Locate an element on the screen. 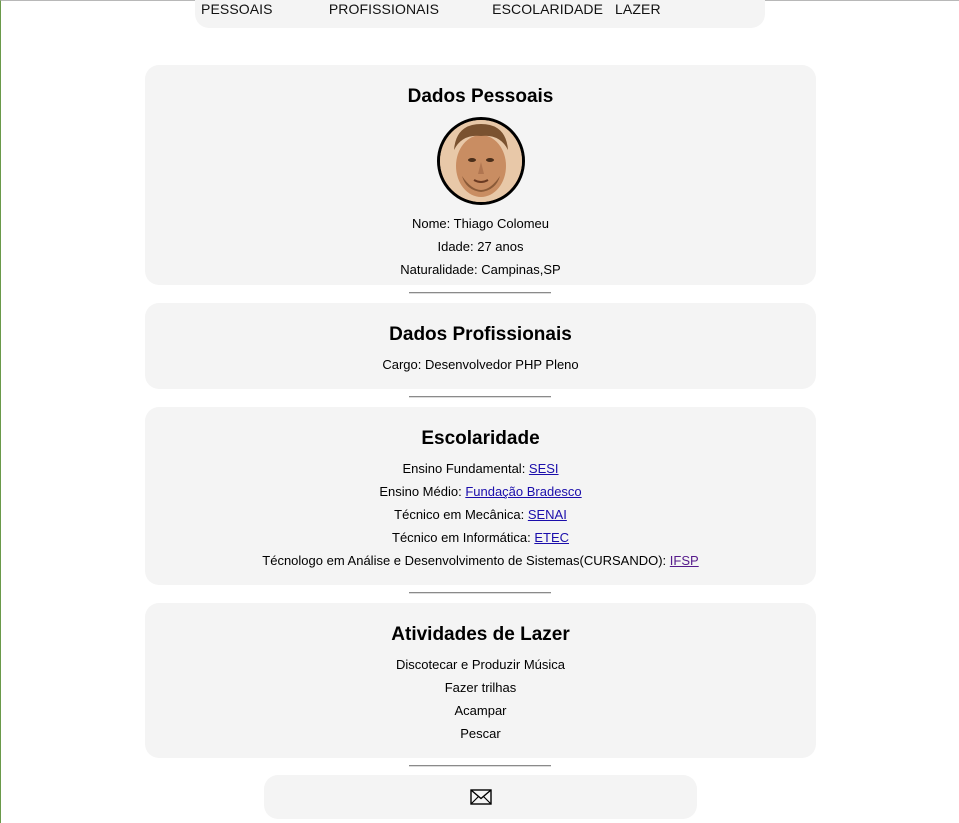 The height and width of the screenshot is (823, 959). naturalidade-text: Naturalidade: Campinas,SP is located at coordinates (480, 269).